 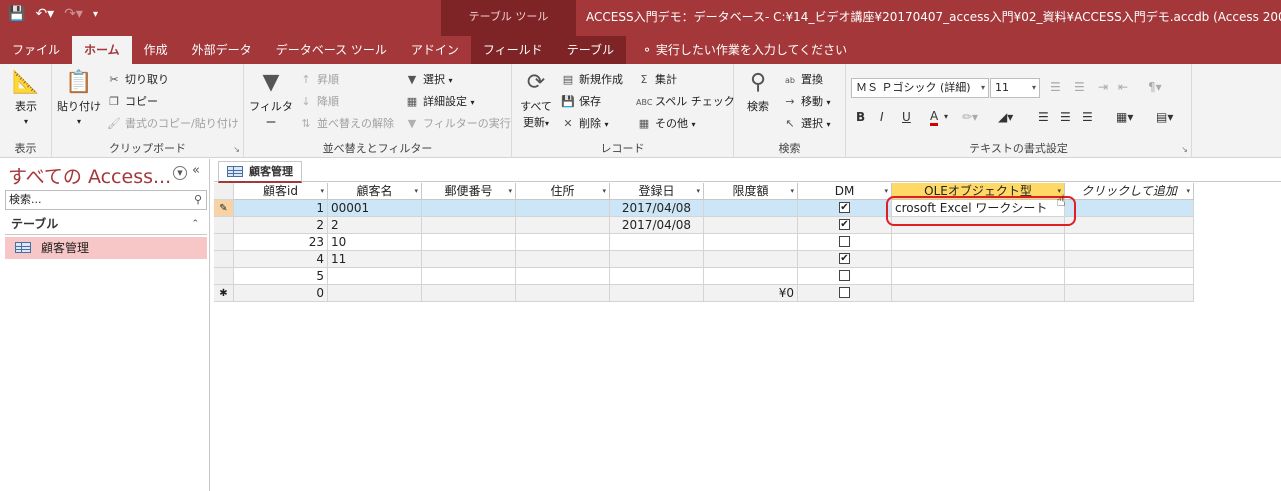 I want to click on advanced-button: ▦ 詳細設定 ▾, so click(x=439, y=102).